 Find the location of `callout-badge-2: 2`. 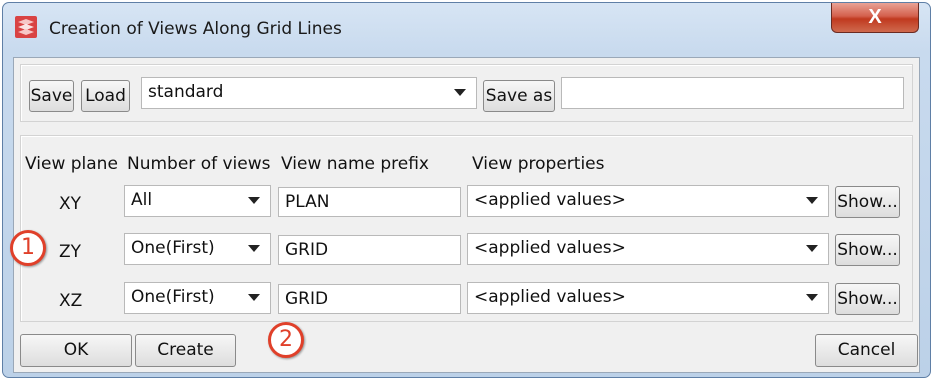

callout-badge-2: 2 is located at coordinates (286, 340).